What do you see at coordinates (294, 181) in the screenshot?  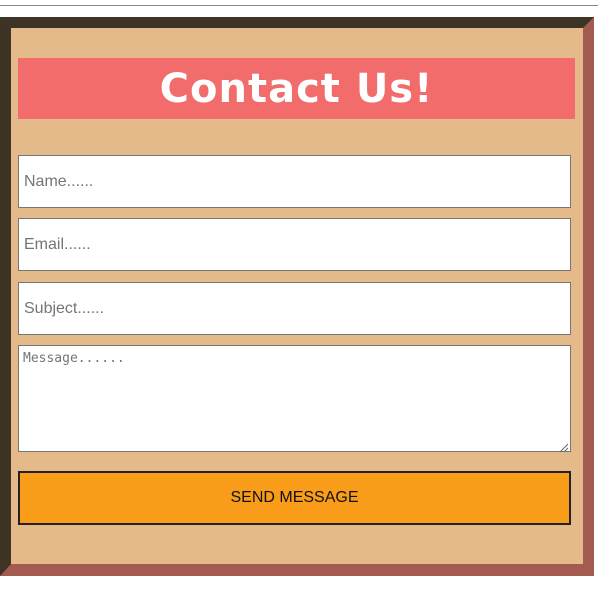 I see `name-field` at bounding box center [294, 181].